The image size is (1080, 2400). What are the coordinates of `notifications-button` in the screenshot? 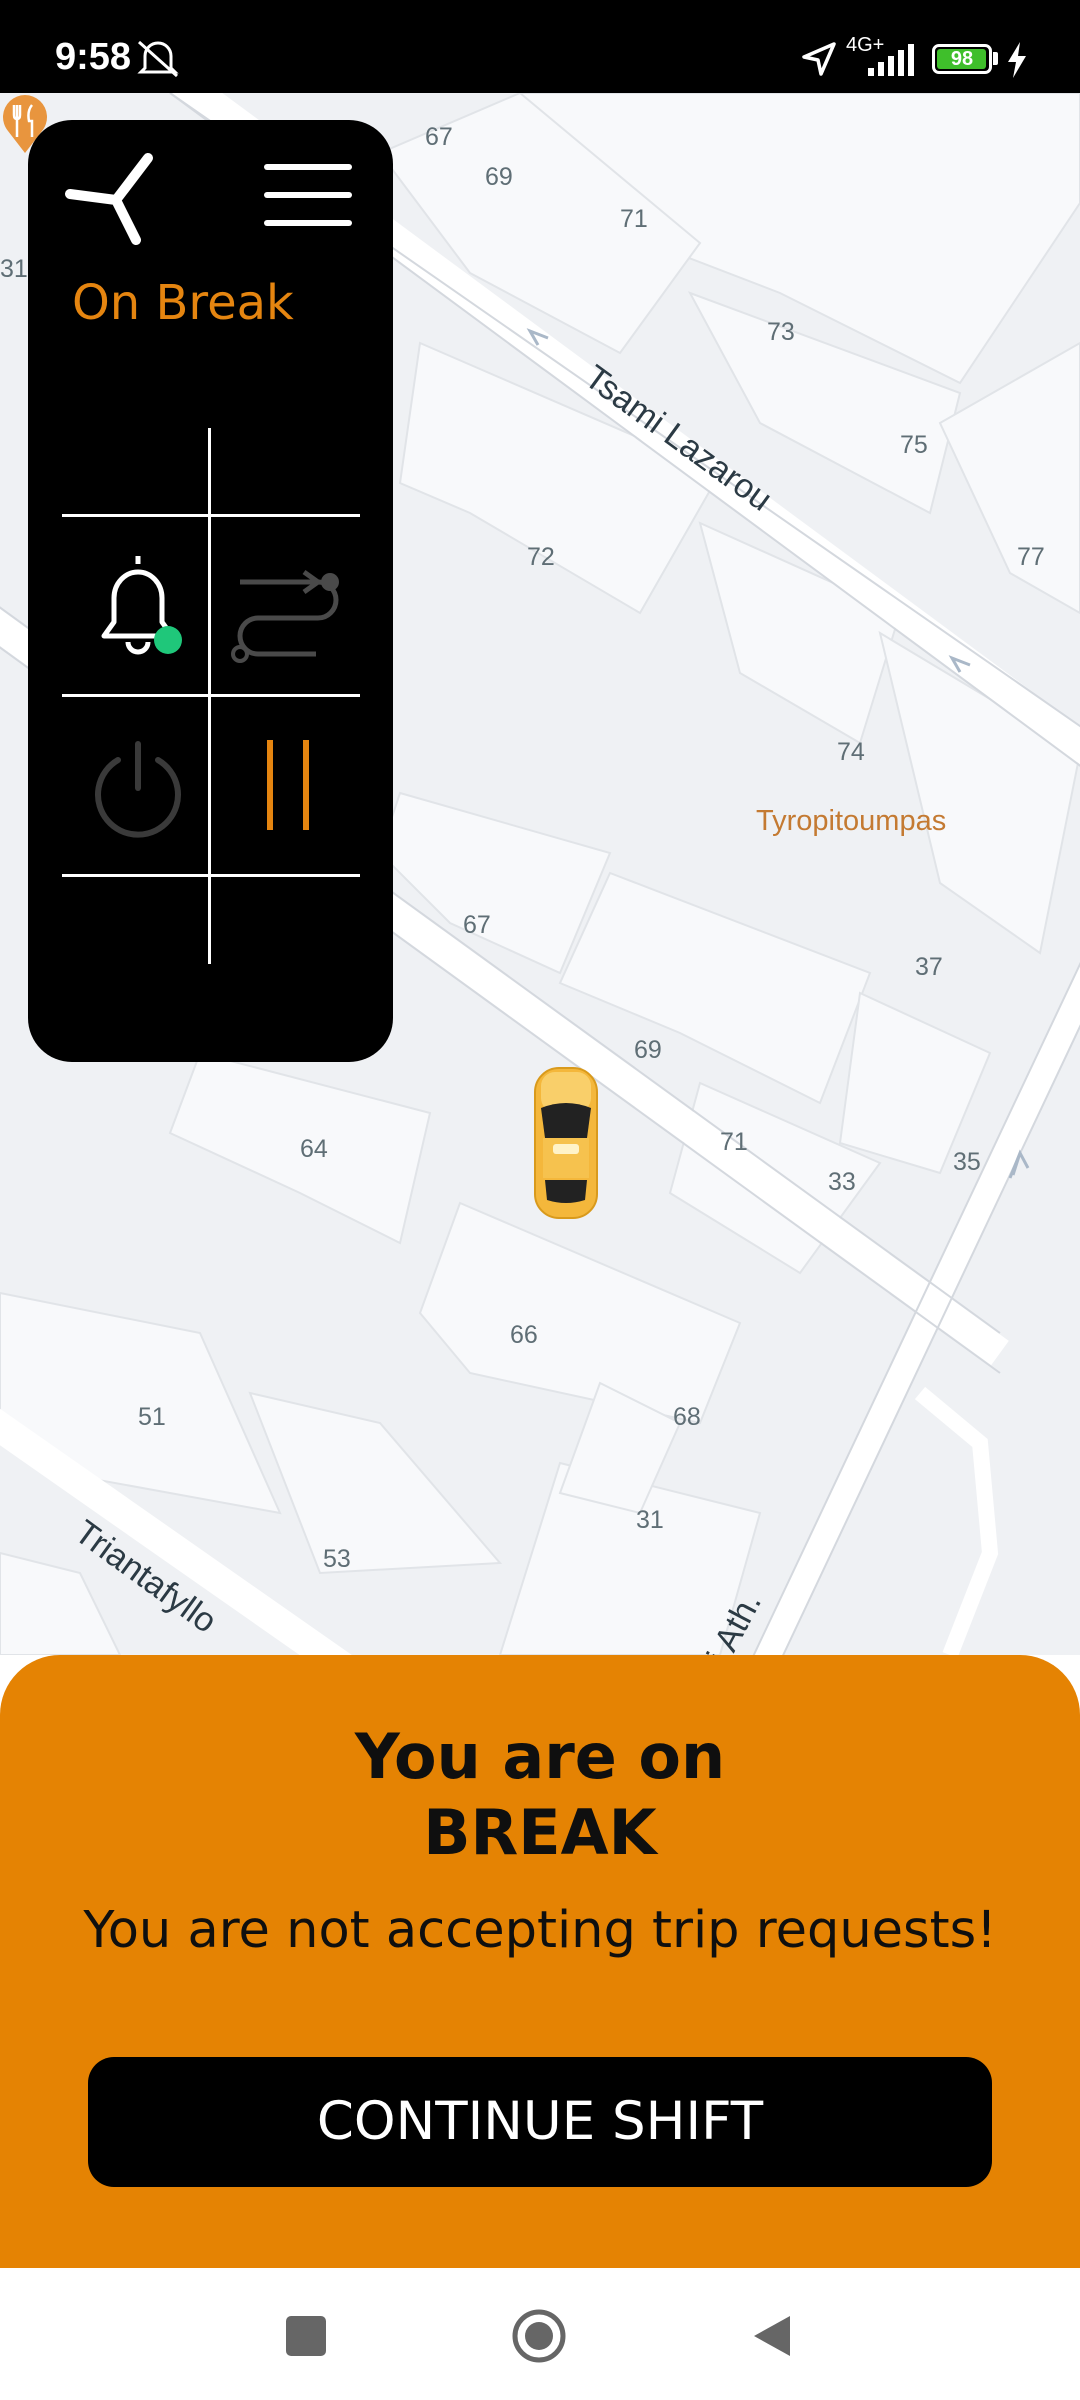 It's located at (138, 605).